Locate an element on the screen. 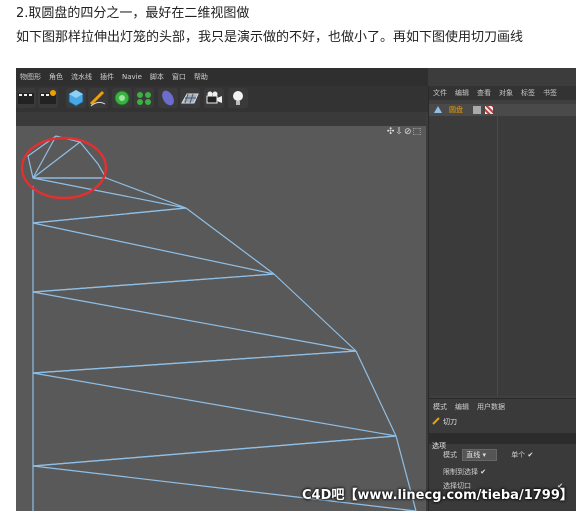  caption-line-1: 2.取圆盘的四分之一，最好在二维视图做 is located at coordinates (133, 13).